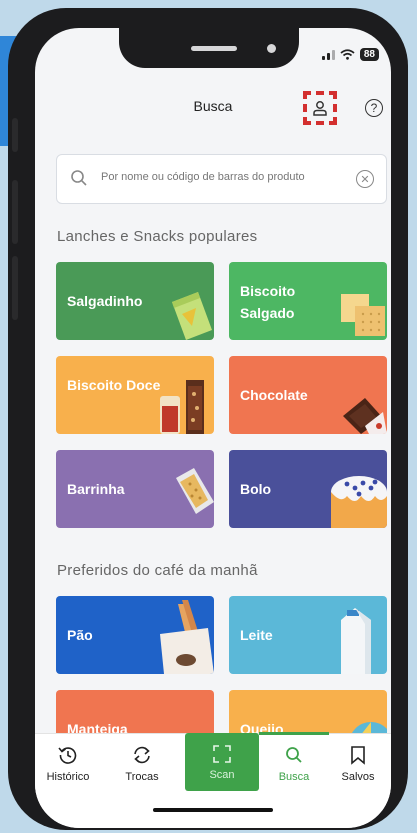 The height and width of the screenshot is (833, 417). What do you see at coordinates (213, 810) in the screenshot?
I see `home-indicator` at bounding box center [213, 810].